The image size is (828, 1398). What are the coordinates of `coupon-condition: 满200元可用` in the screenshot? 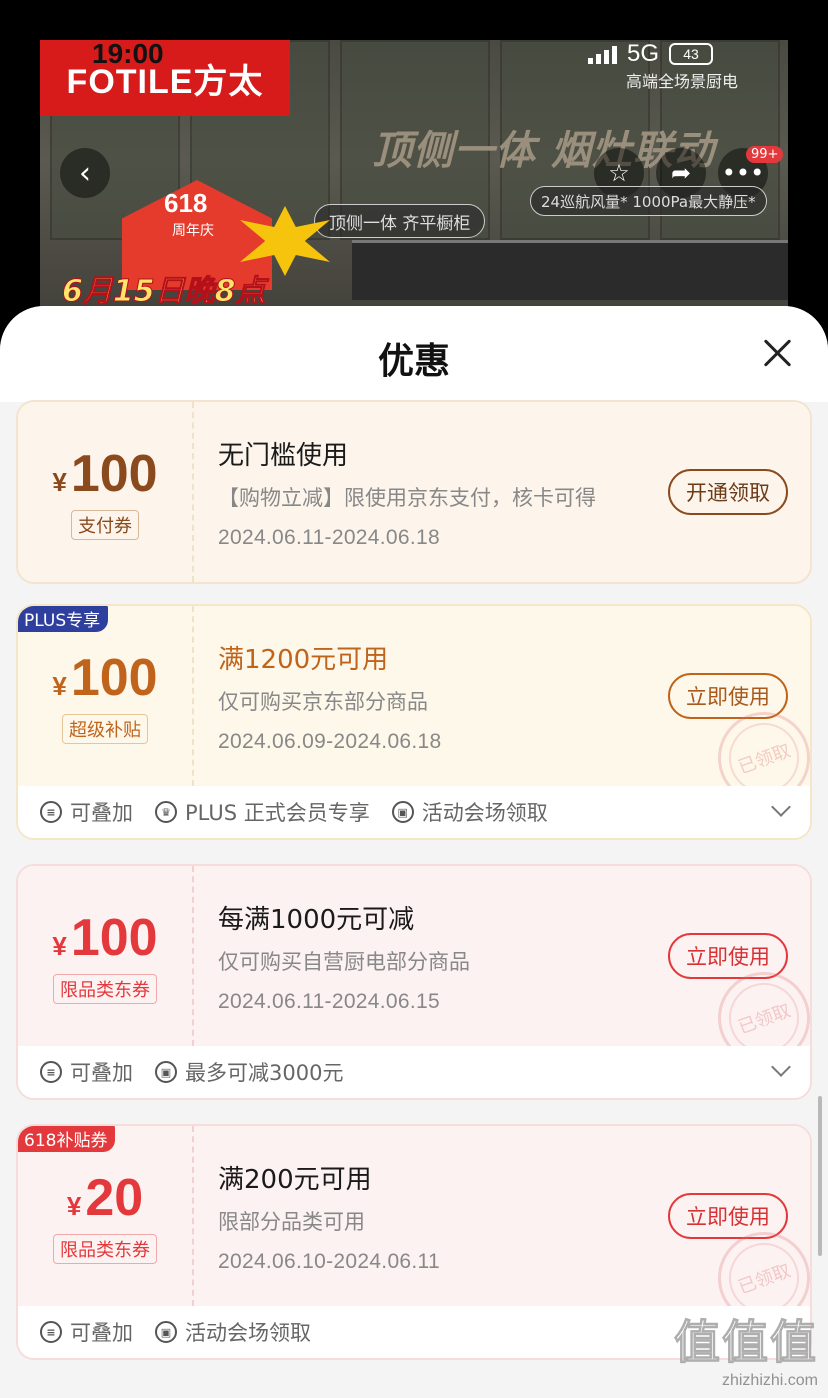 It's located at (295, 1179).